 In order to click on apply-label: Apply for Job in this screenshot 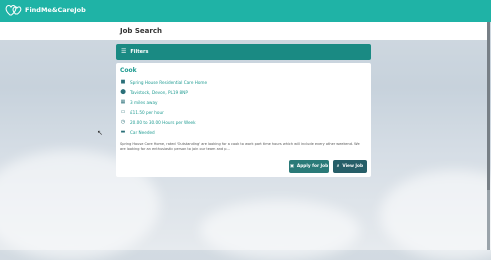, I will do `click(312, 166)`.